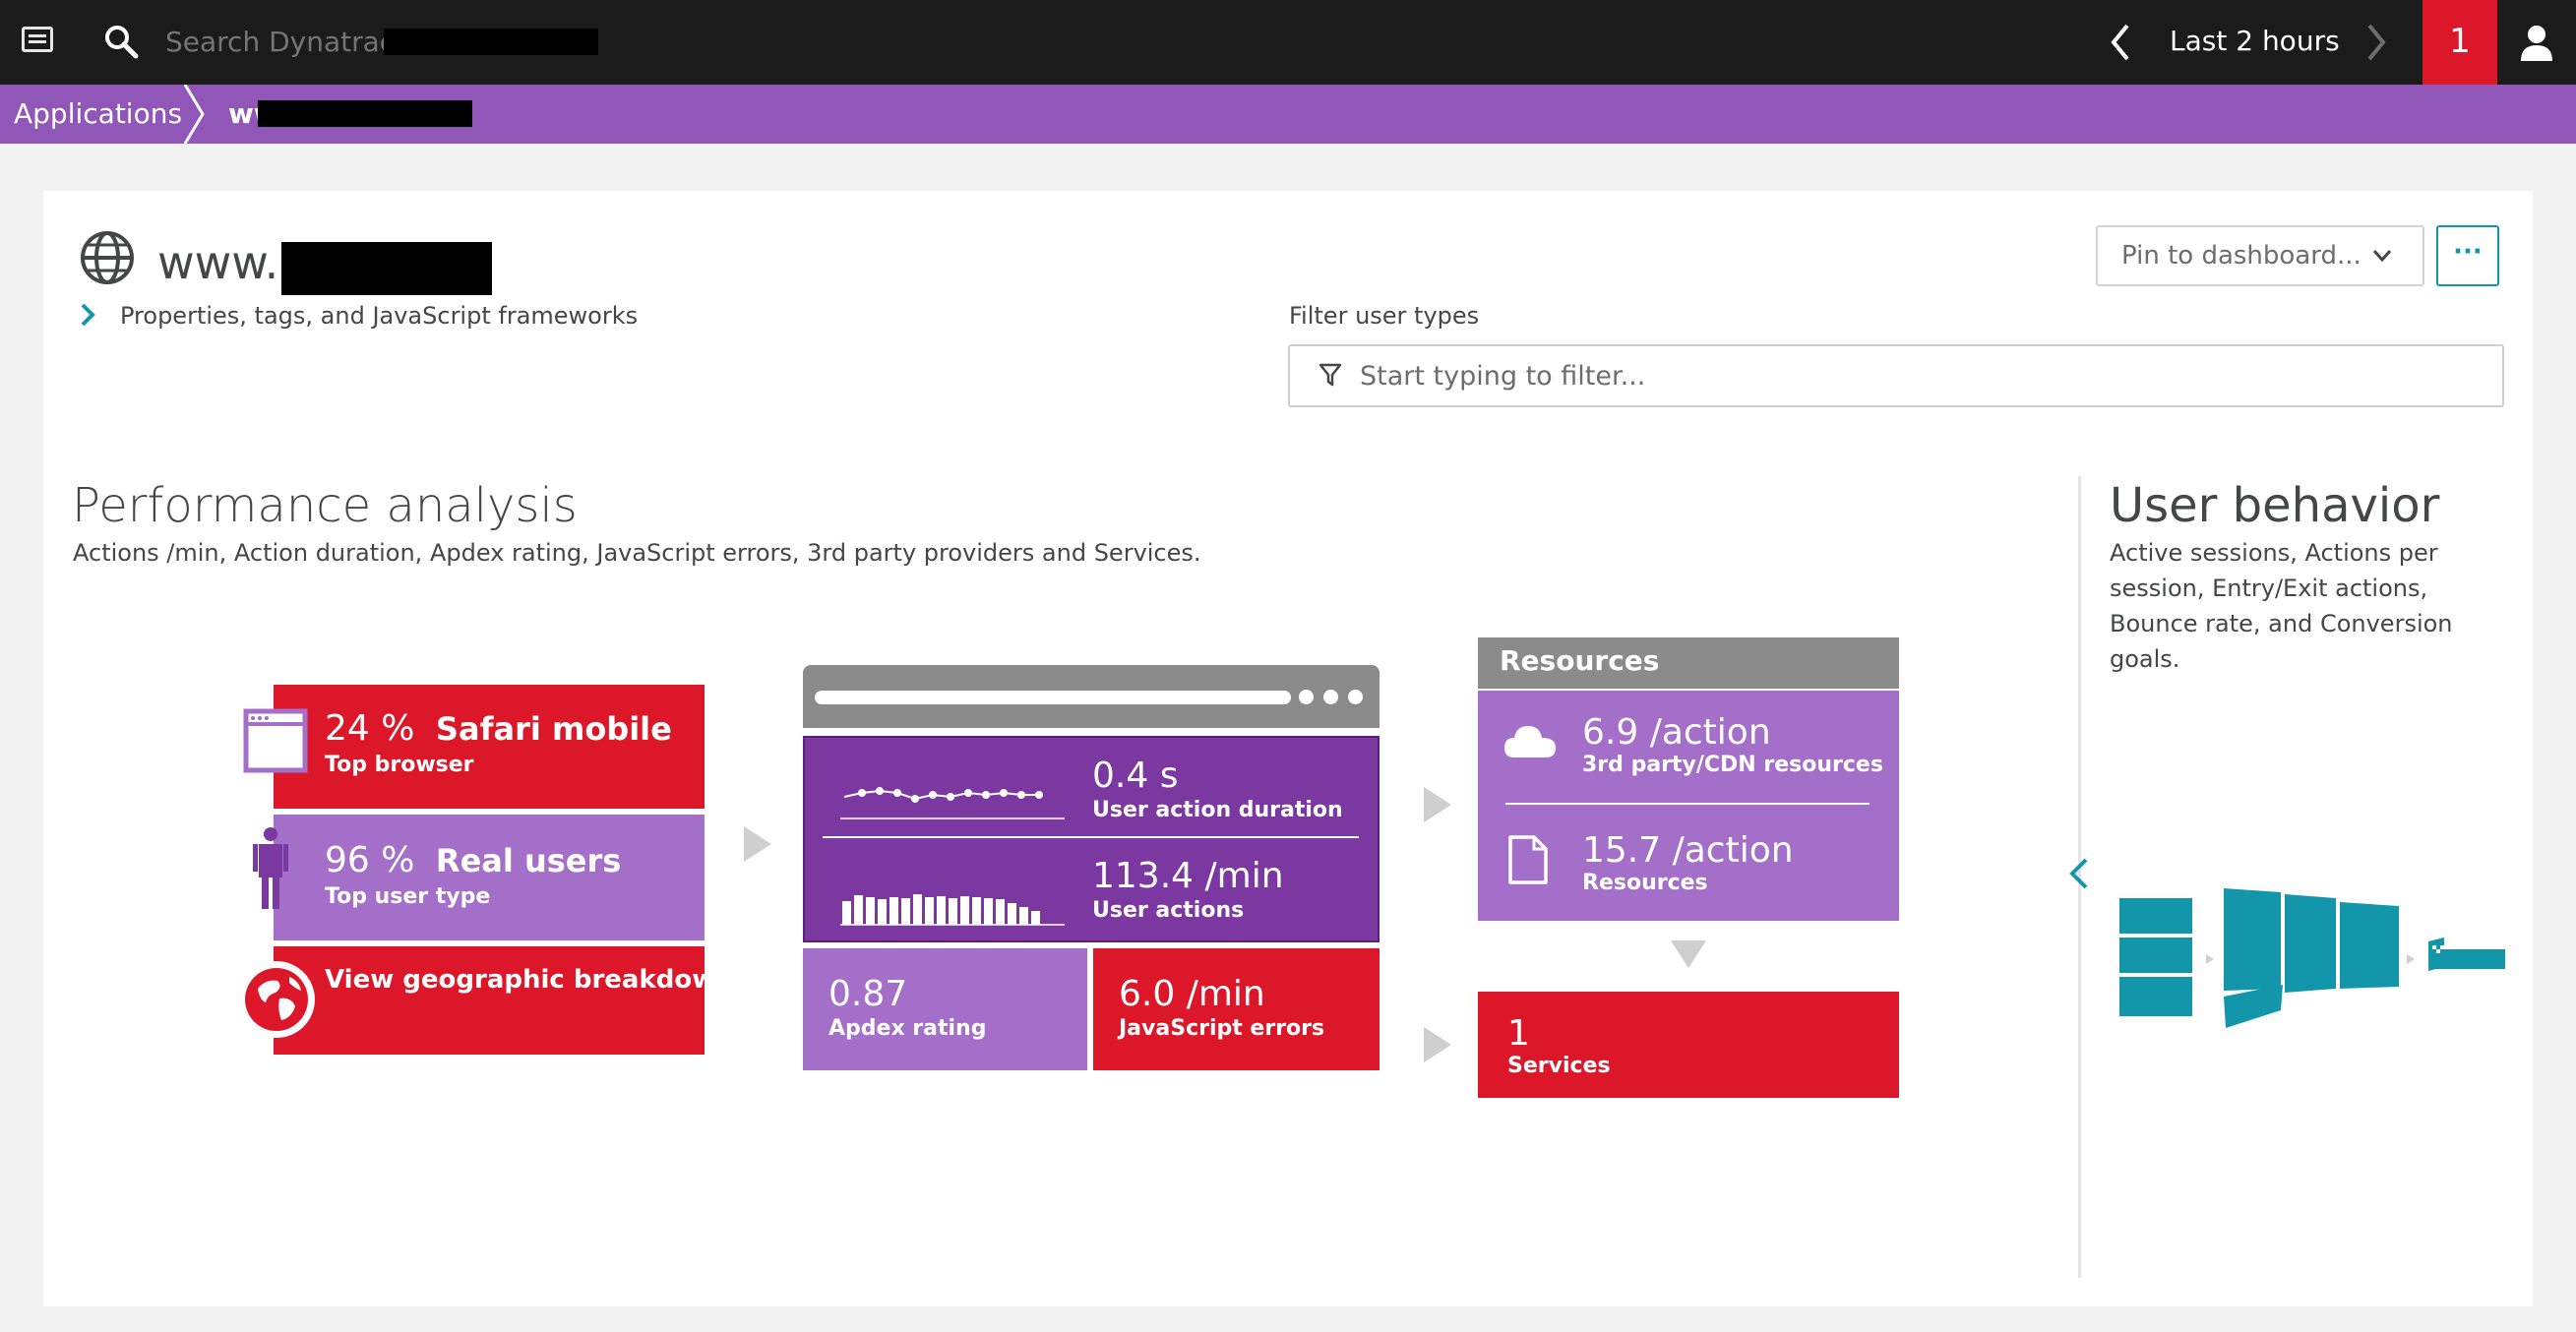 The height and width of the screenshot is (1332, 2576). What do you see at coordinates (1192, 994) in the screenshot?
I see `javascript-errors-value: 6.0 /min` at bounding box center [1192, 994].